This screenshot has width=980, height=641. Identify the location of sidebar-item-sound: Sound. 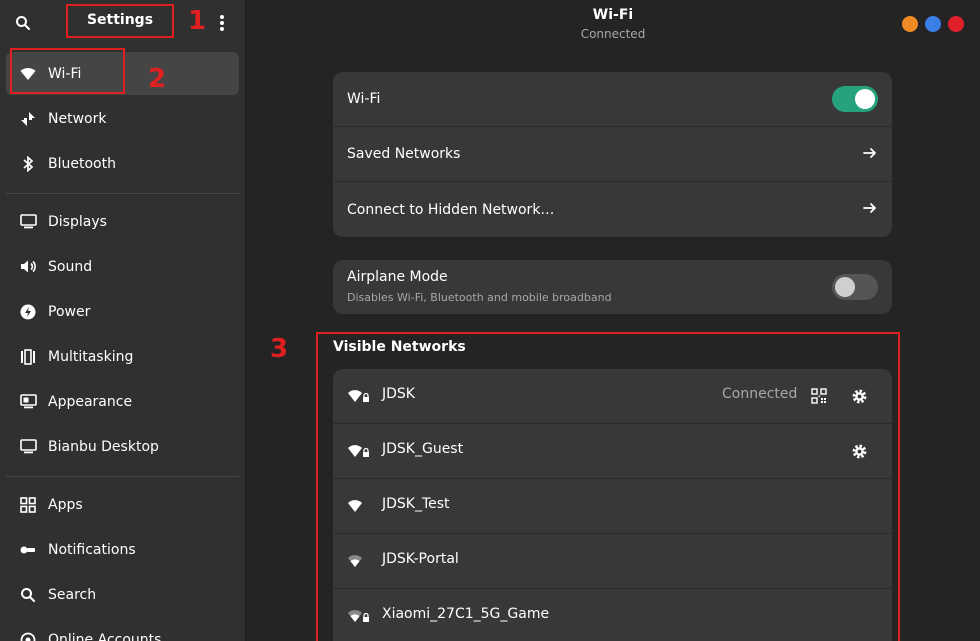
(122, 266).